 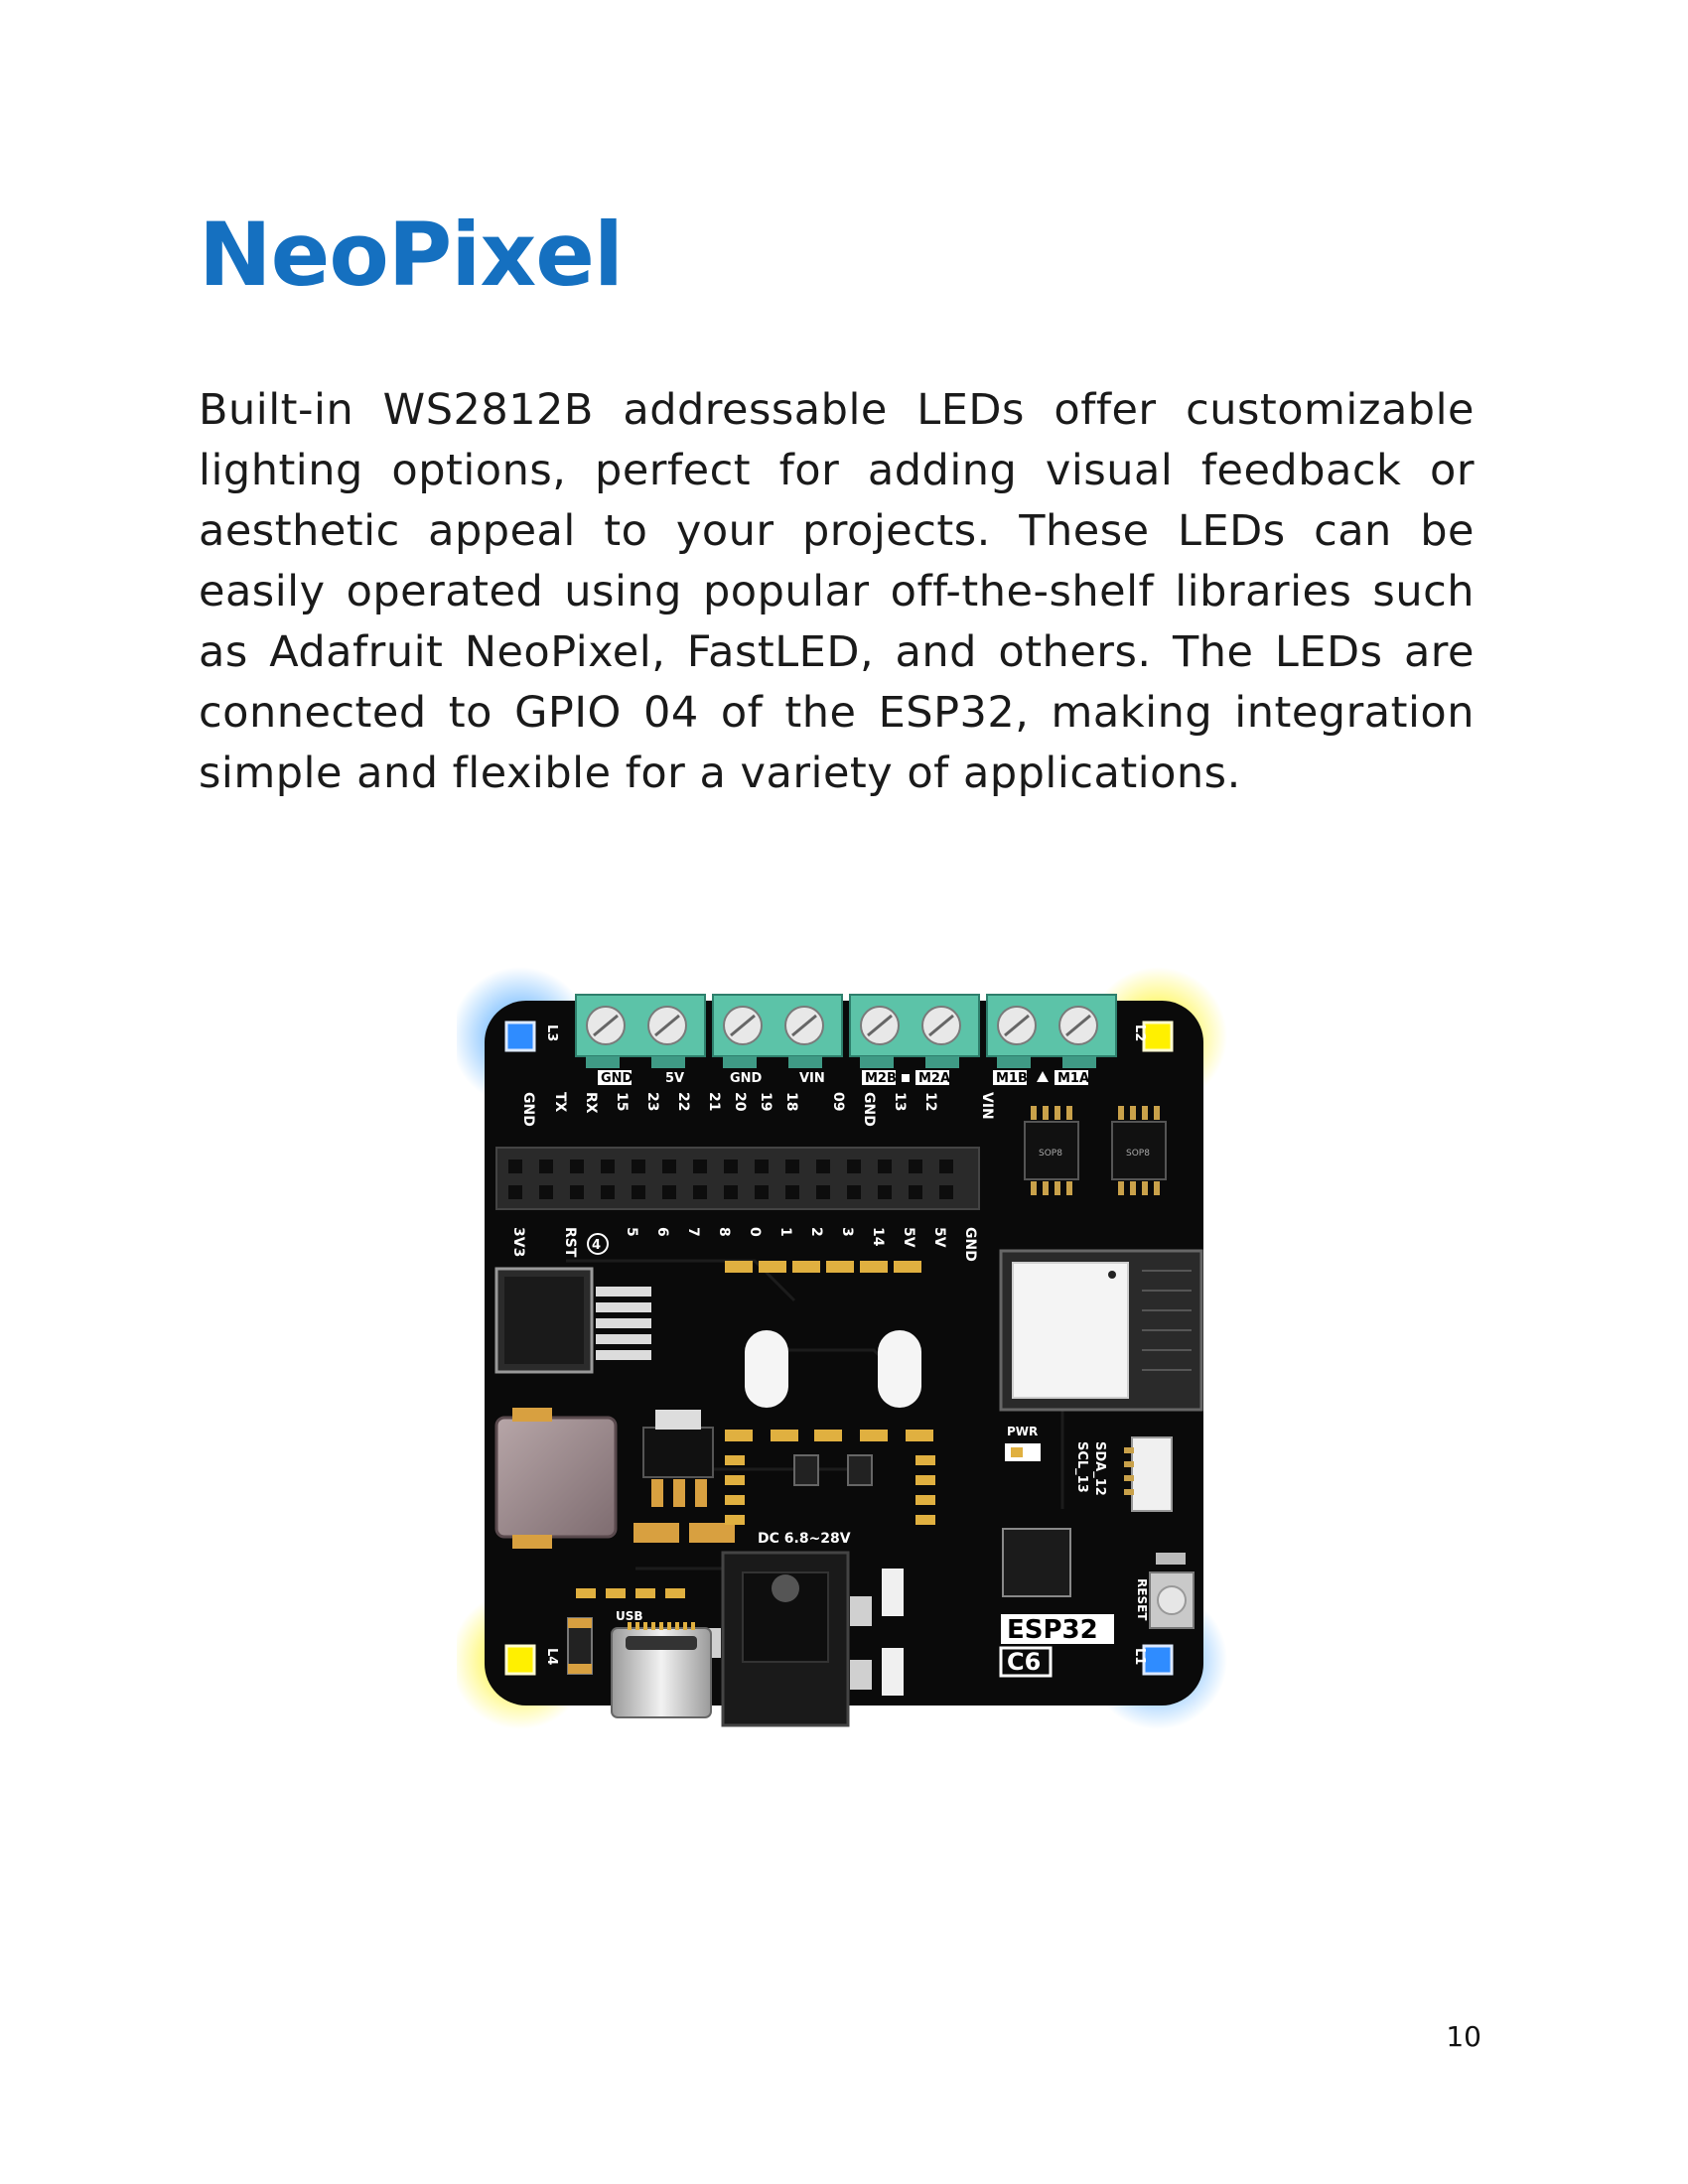 I want to click on svg-text: 1, so click(x=785, y=1232).